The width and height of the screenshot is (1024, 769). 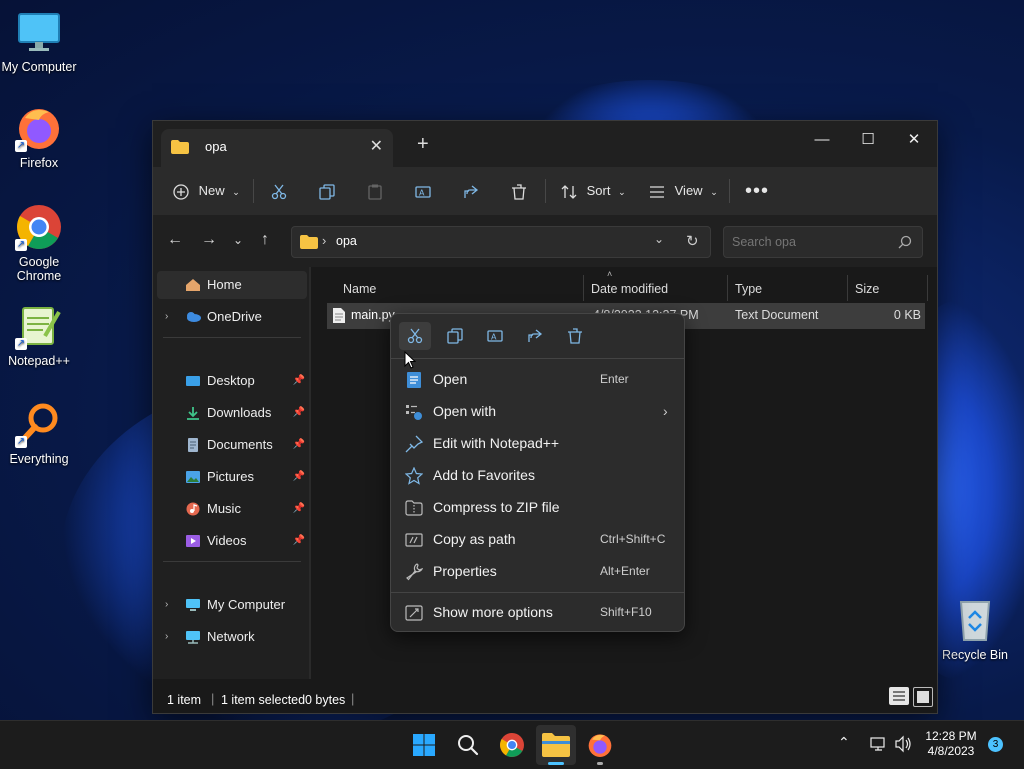 What do you see at coordinates (537, 612) in the screenshot?
I see `menu-item-show-more-options: Show more options Shift+F10` at bounding box center [537, 612].